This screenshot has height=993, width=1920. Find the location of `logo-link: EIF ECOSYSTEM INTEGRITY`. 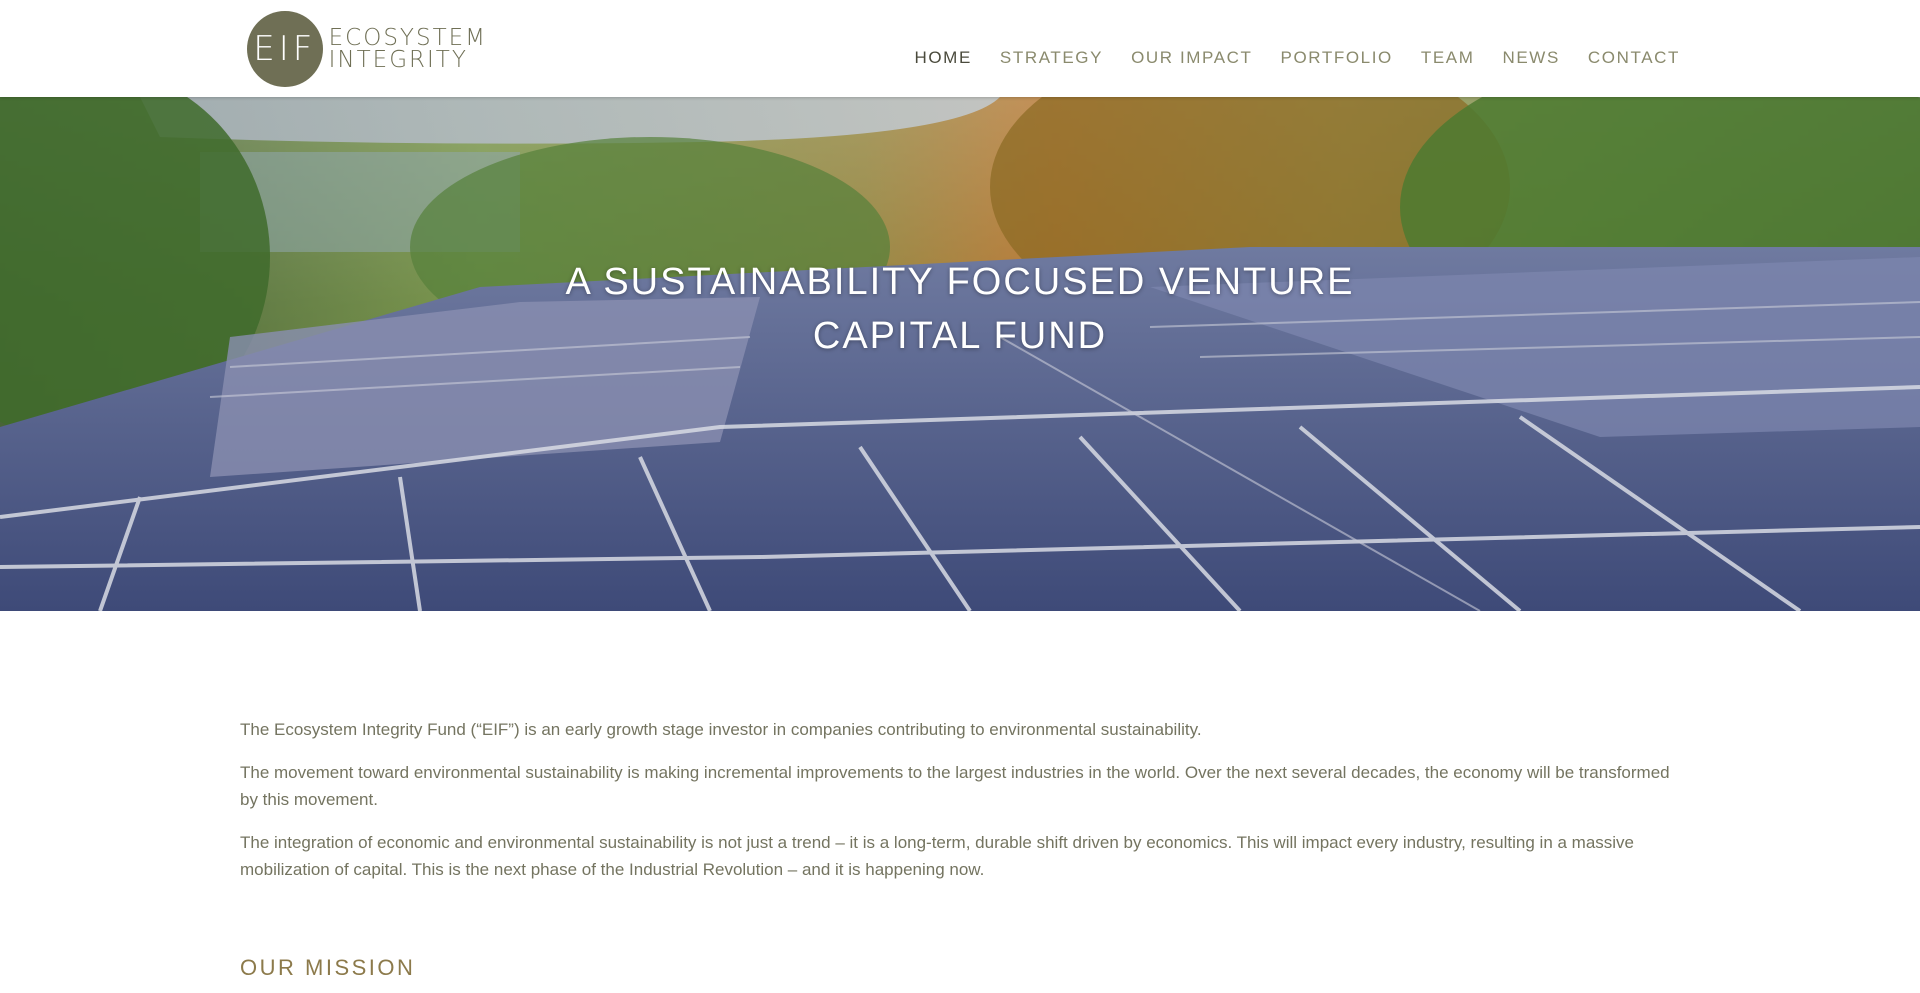

logo-link: EIF ECOSYSTEM INTEGRITY is located at coordinates (367, 49).